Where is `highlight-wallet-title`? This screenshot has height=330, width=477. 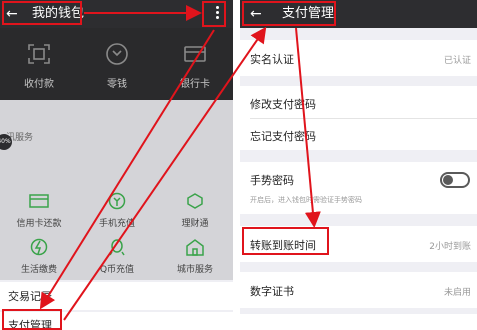 highlight-wallet-title is located at coordinates (42, 13).